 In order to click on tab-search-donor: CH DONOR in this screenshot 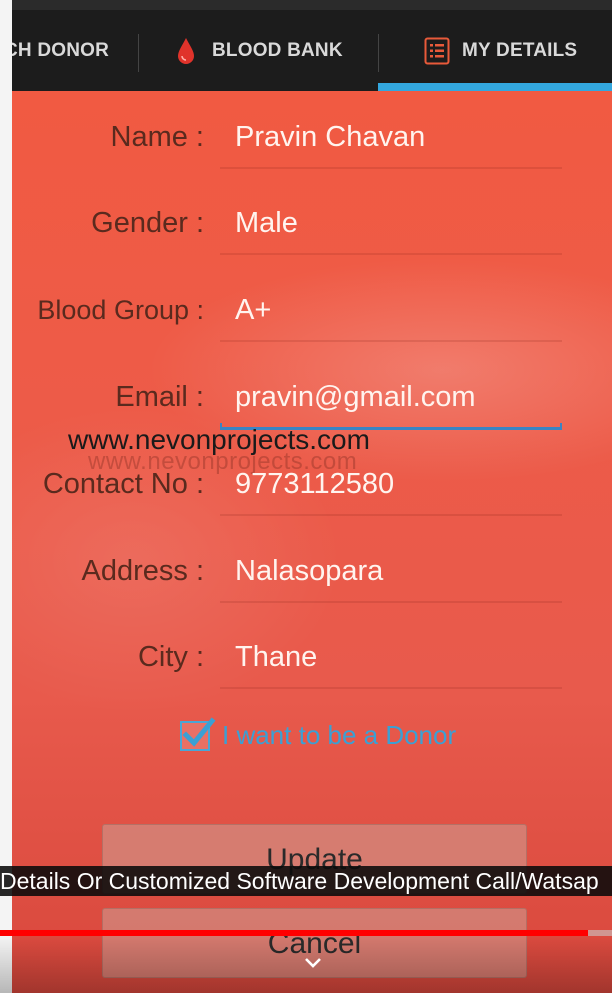, I will do `click(73, 50)`.